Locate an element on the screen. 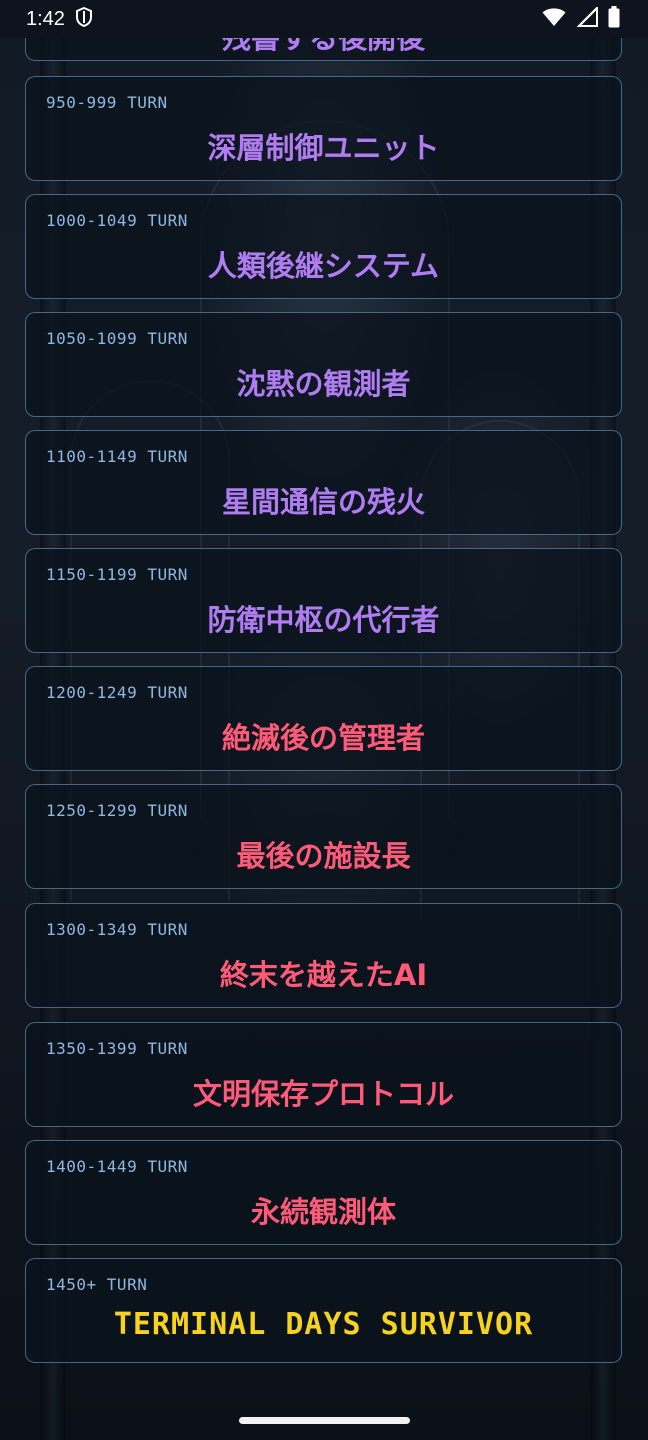 Image resolution: width=648 pixels, height=1440 pixels. rank-title: 深層制御ユニット is located at coordinates (323, 148).